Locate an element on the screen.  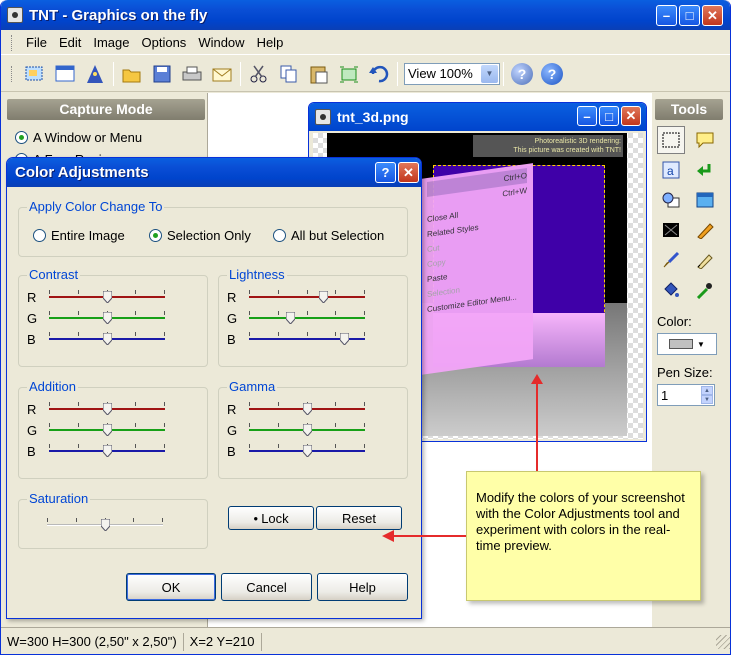
lightness-g-slider is located at coordinates (307, 318).